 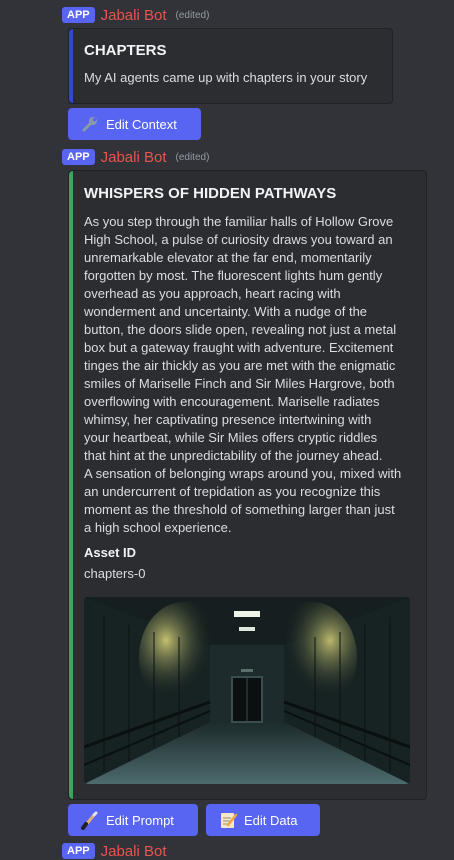 I want to click on wrench-icon, so click(x=90, y=124).